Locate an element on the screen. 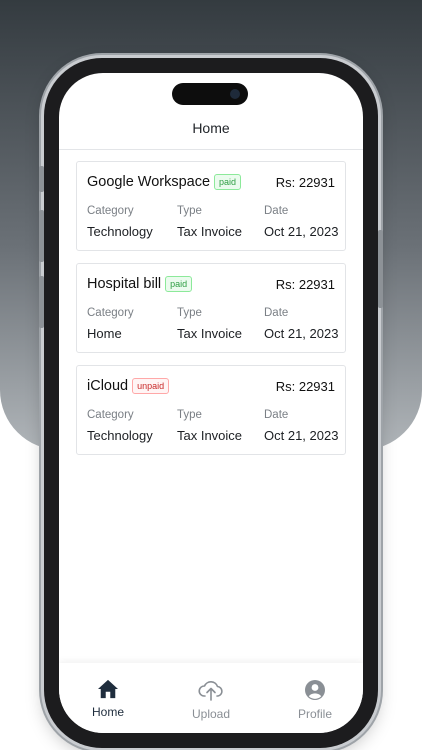 This screenshot has height=750, width=422. dynamic-island is located at coordinates (210, 94).